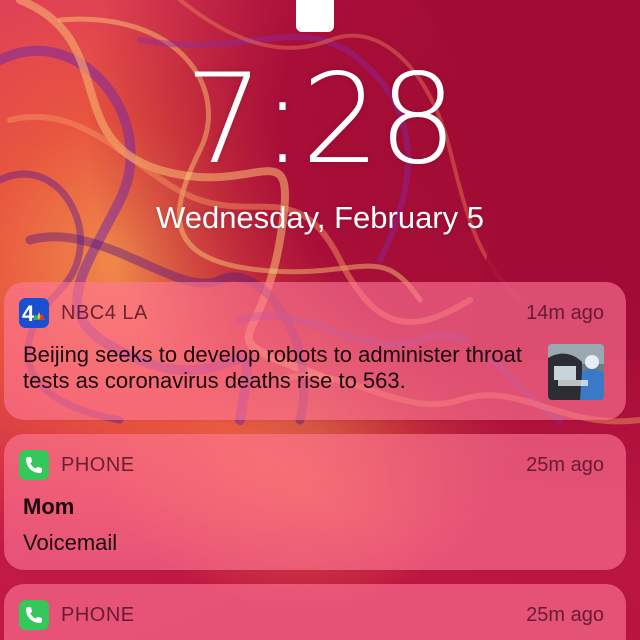 The height and width of the screenshot is (640, 640). I want to click on lockscreen-clock: 7:28, so click(320, 120).